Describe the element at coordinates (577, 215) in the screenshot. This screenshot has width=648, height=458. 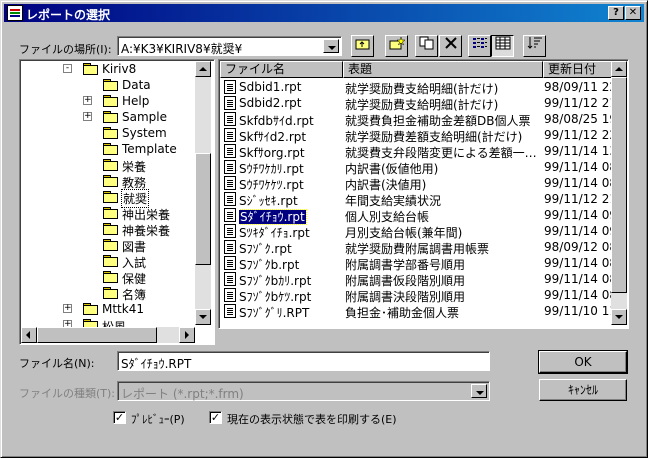
I see `file-date-cell: 99/11/14 09` at that location.